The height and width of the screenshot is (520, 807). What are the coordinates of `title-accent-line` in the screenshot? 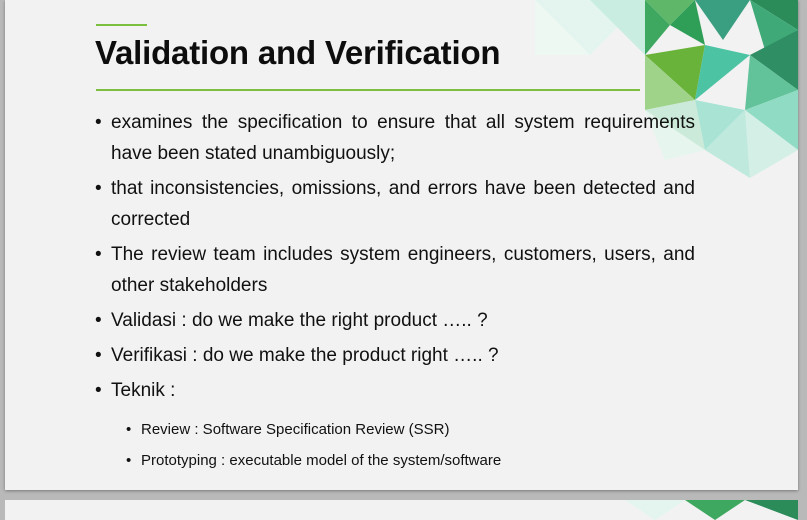 It's located at (121, 25).